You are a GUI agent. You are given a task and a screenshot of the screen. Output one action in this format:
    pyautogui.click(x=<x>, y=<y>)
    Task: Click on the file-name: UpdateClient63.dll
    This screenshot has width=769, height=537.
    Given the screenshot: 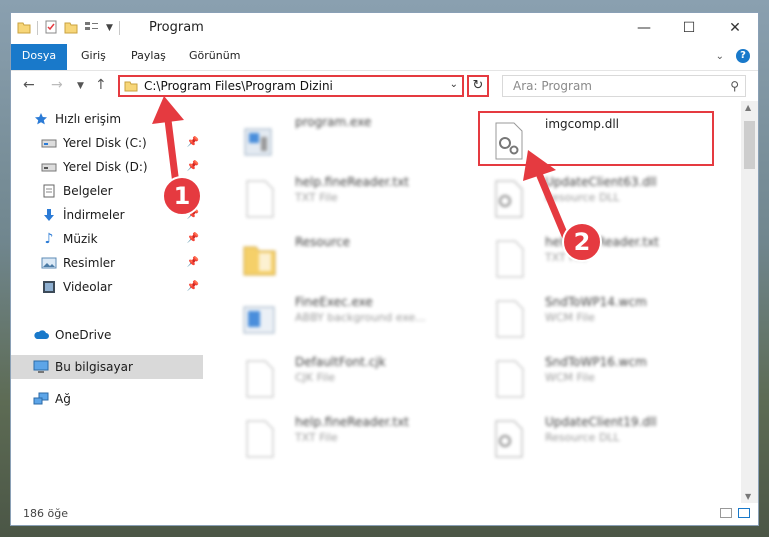 What is the action you would take?
    pyautogui.click(x=601, y=182)
    